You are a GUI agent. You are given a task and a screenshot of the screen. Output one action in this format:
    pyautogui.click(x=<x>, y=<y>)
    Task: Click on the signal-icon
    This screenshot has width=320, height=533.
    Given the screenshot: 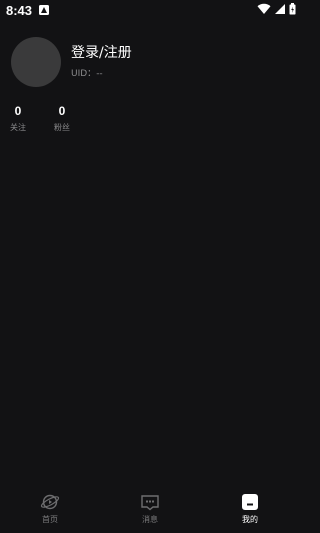 What is the action you would take?
    pyautogui.click(x=280, y=9)
    